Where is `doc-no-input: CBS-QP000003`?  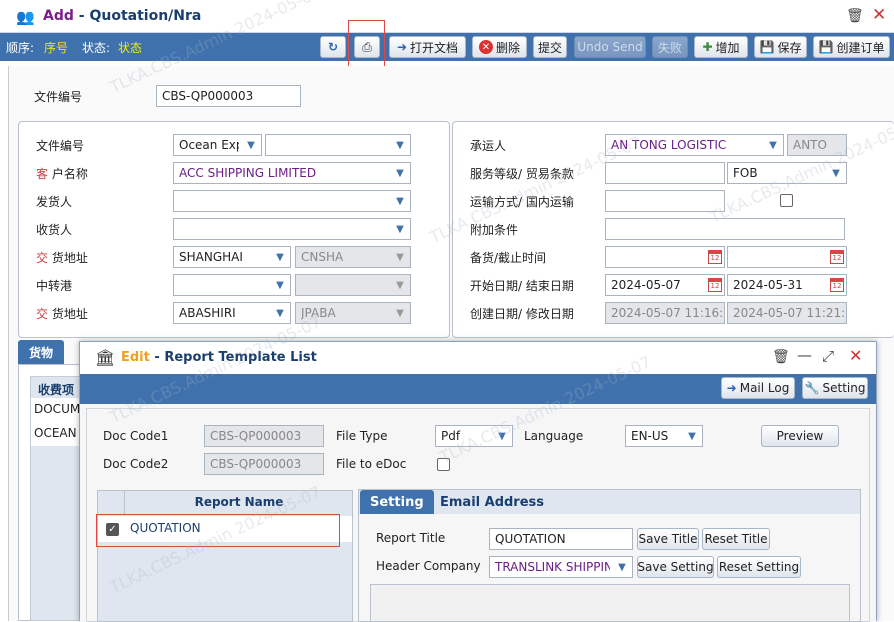 doc-no-input: CBS-QP000003 is located at coordinates (228, 96).